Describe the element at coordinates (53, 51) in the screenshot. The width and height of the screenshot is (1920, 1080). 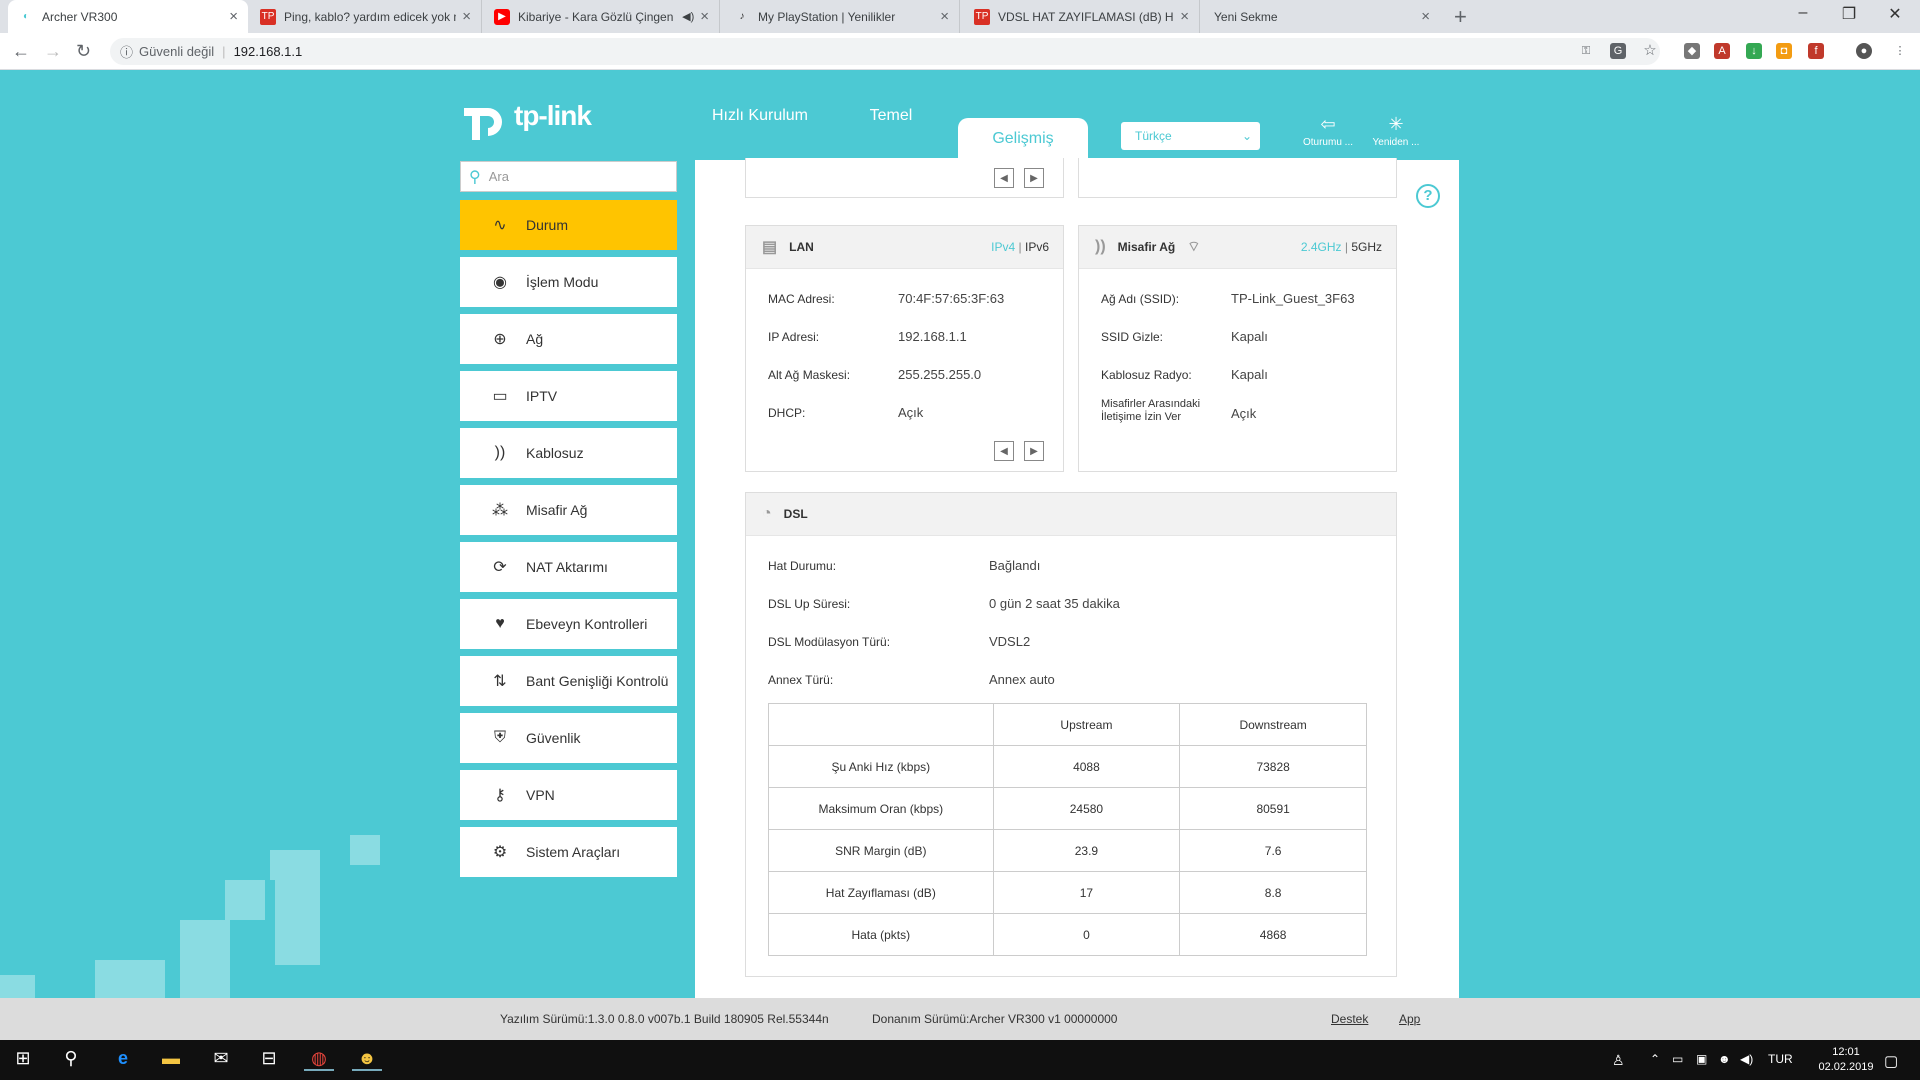
I see `forward-button: →` at that location.